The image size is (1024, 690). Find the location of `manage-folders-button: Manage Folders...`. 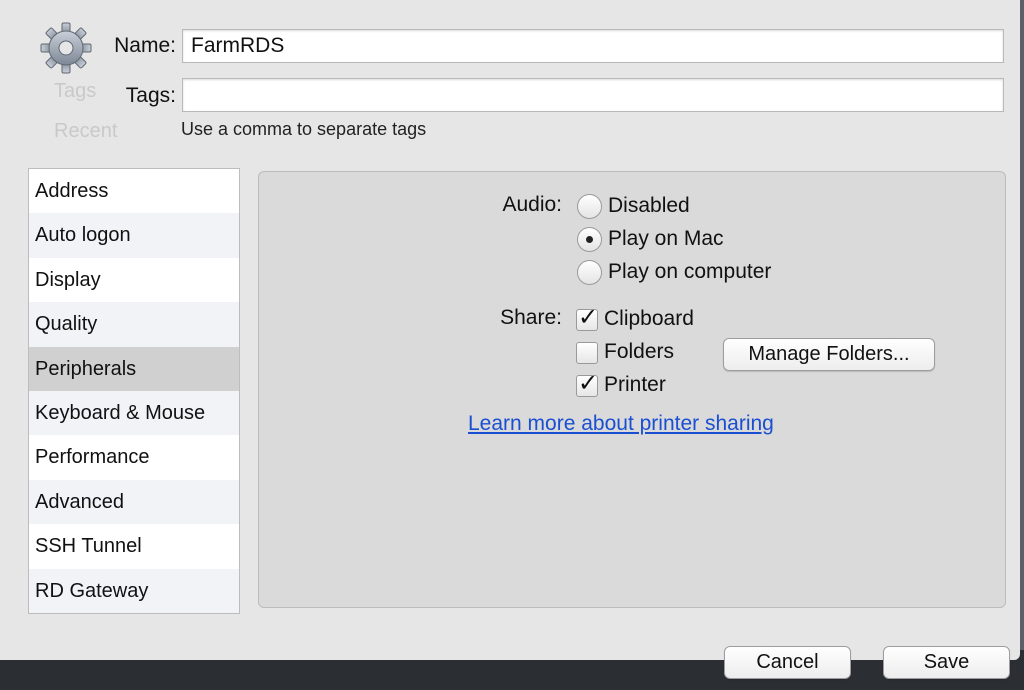

manage-folders-button: Manage Folders... is located at coordinates (829, 354).